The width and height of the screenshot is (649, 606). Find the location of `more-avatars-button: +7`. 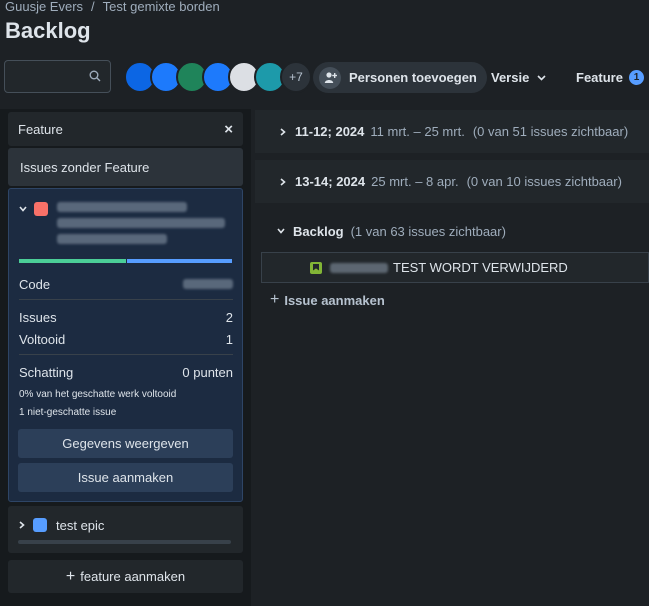

more-avatars-button: +7 is located at coordinates (296, 77).